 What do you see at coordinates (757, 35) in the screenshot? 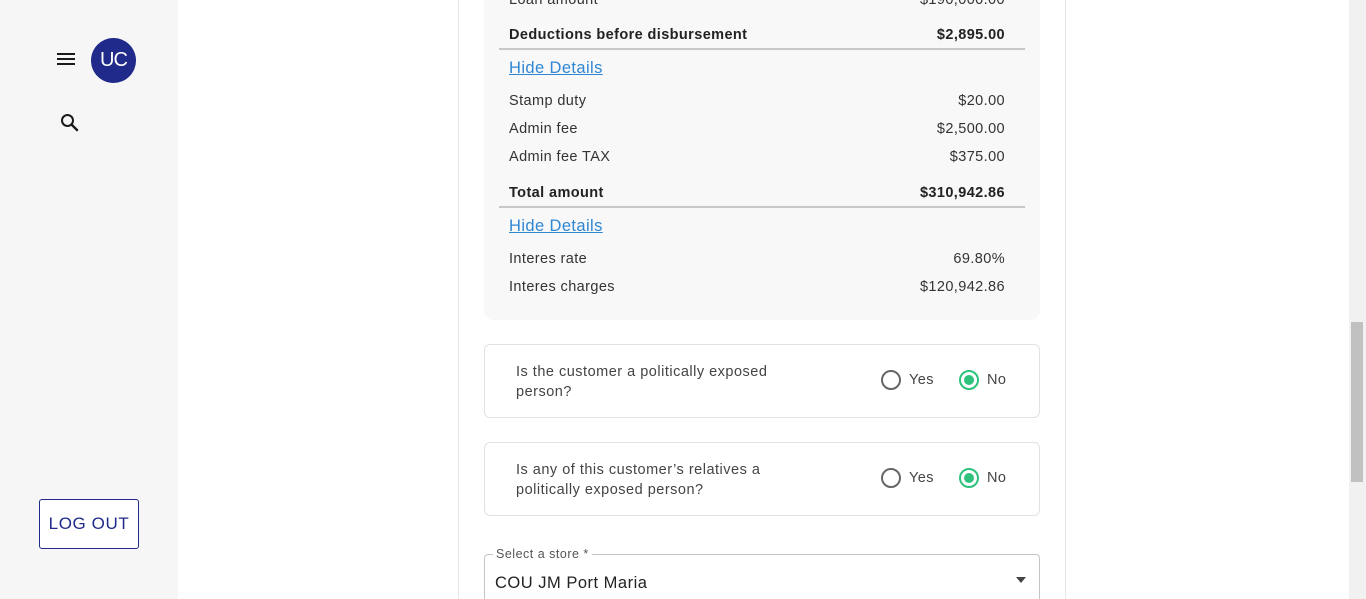
I see `deductions-row: Deductions before disbursement $2,895.00` at bounding box center [757, 35].